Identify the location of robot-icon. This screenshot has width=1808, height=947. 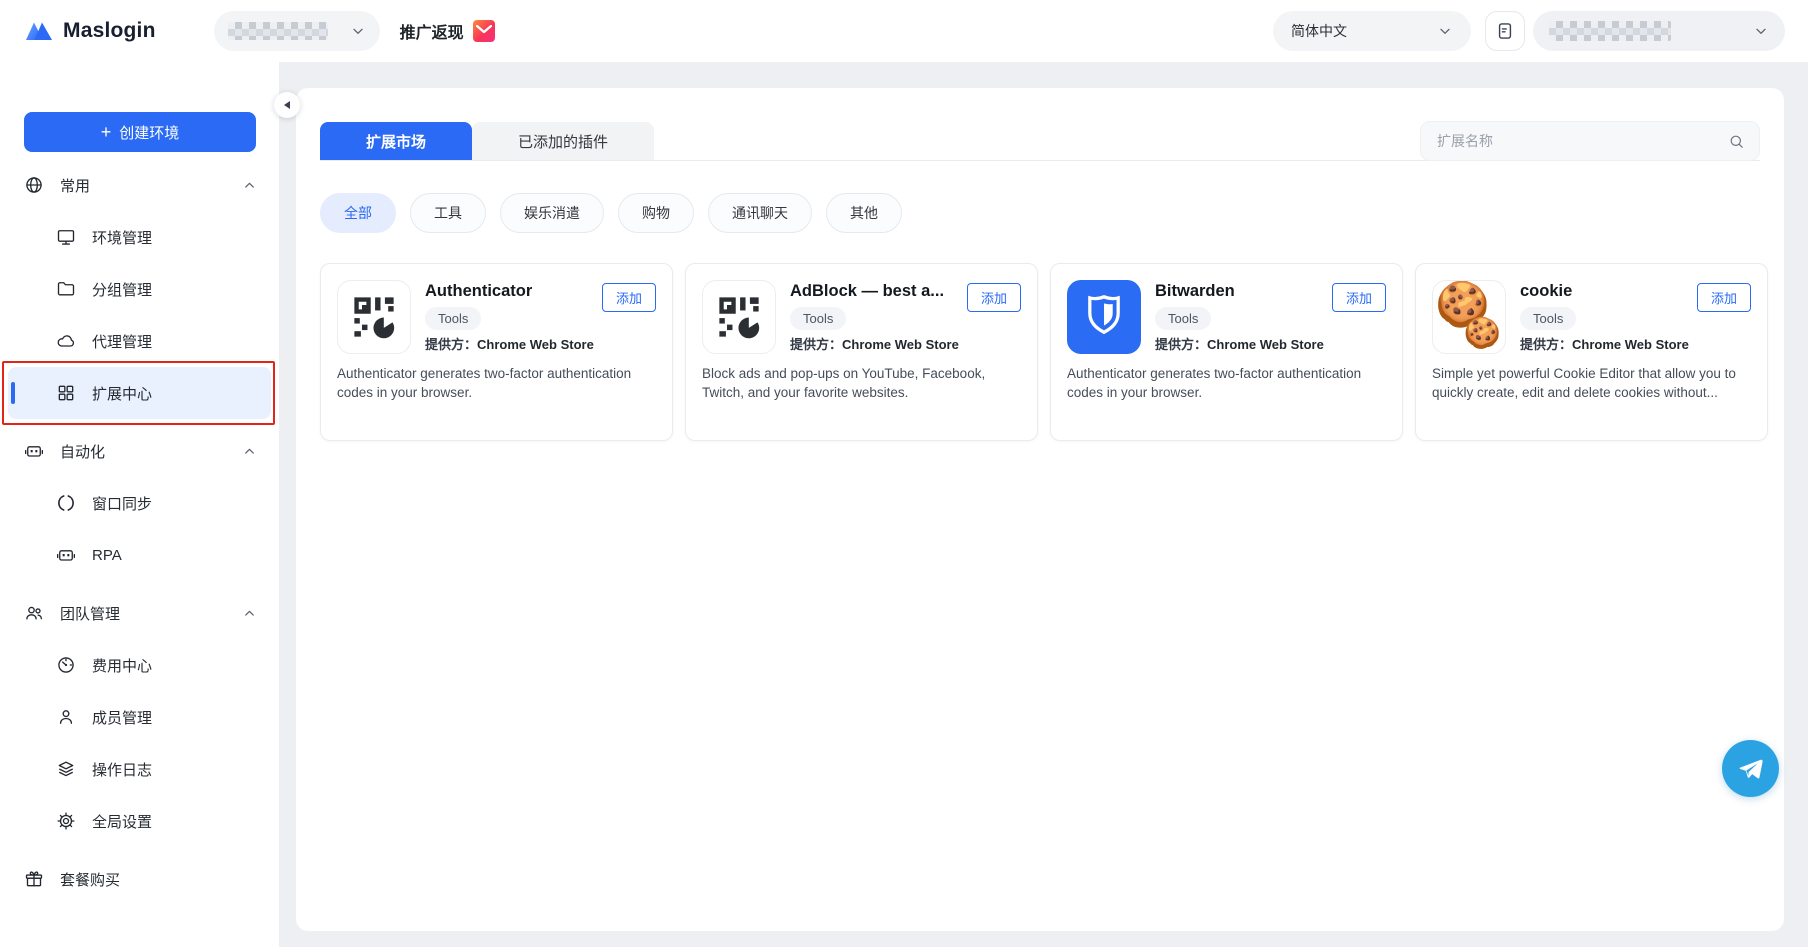
(34, 451).